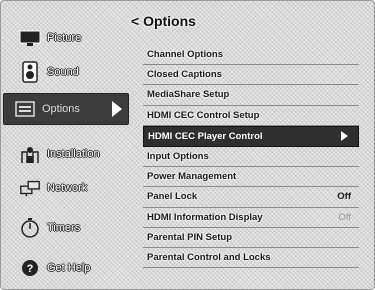  Describe the element at coordinates (192, 177) in the screenshot. I see `option-label: Power Management` at that location.